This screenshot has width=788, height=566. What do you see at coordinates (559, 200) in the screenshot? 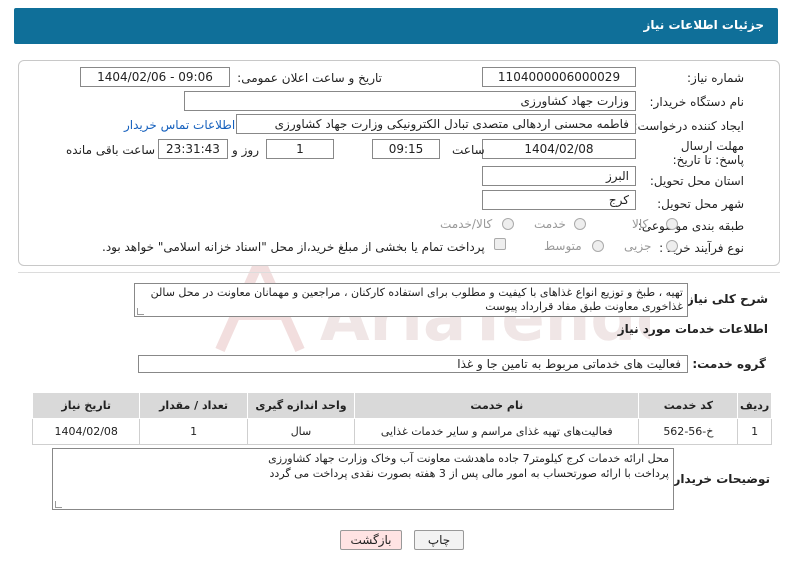
I see `city-field: کرج` at bounding box center [559, 200].